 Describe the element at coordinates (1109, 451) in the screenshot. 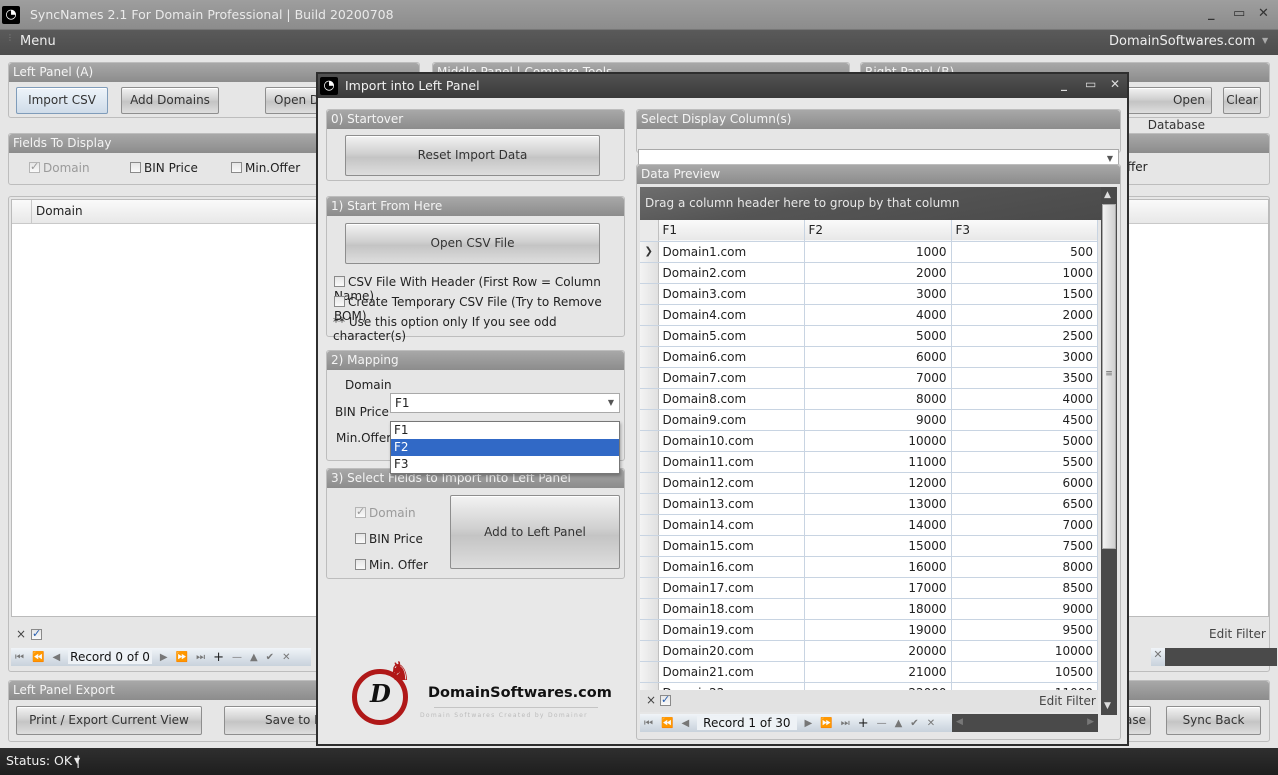

I see `preview-vertical-scrollbar: ▲ ≡ ▼` at that location.